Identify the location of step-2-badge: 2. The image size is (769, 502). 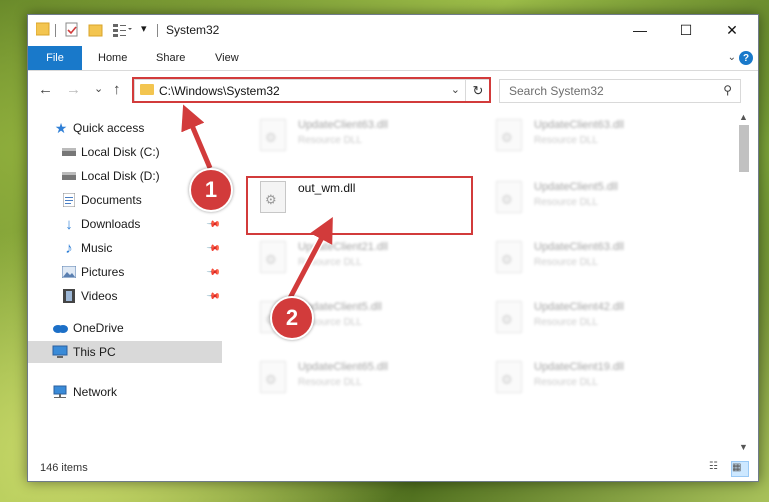
(292, 318).